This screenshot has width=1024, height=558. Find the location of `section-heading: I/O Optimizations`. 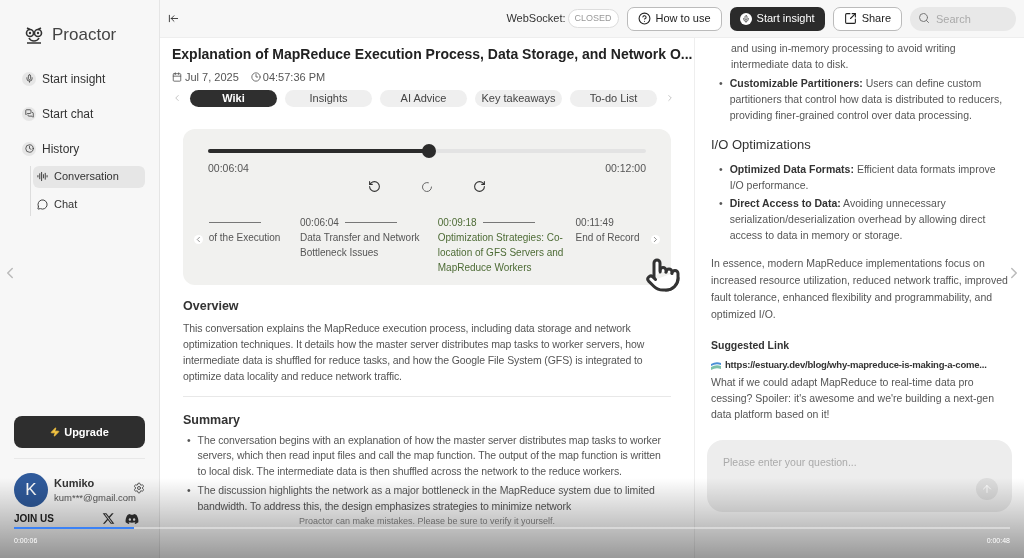

section-heading: I/O Optimizations is located at coordinates (761, 145).